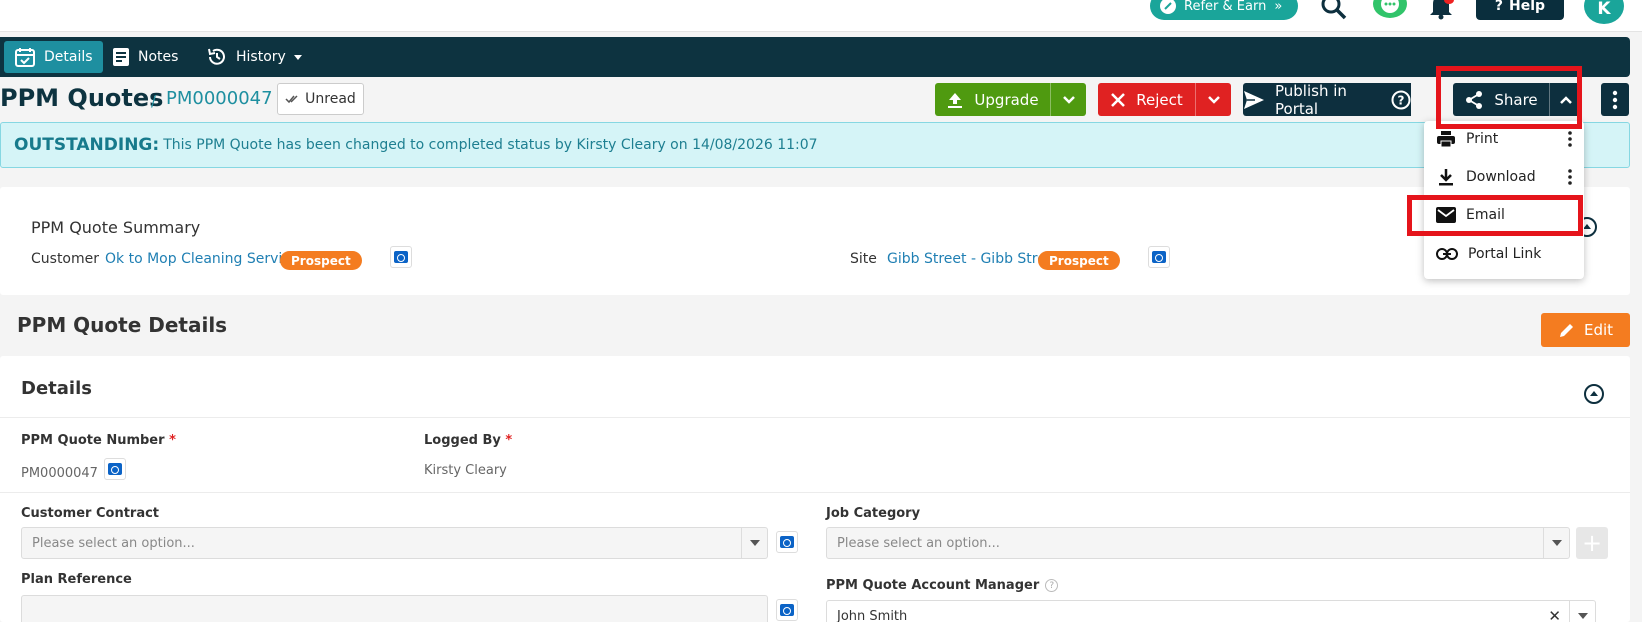 The height and width of the screenshot is (622, 1642). I want to click on job-category-label: Job Category, so click(873, 513).